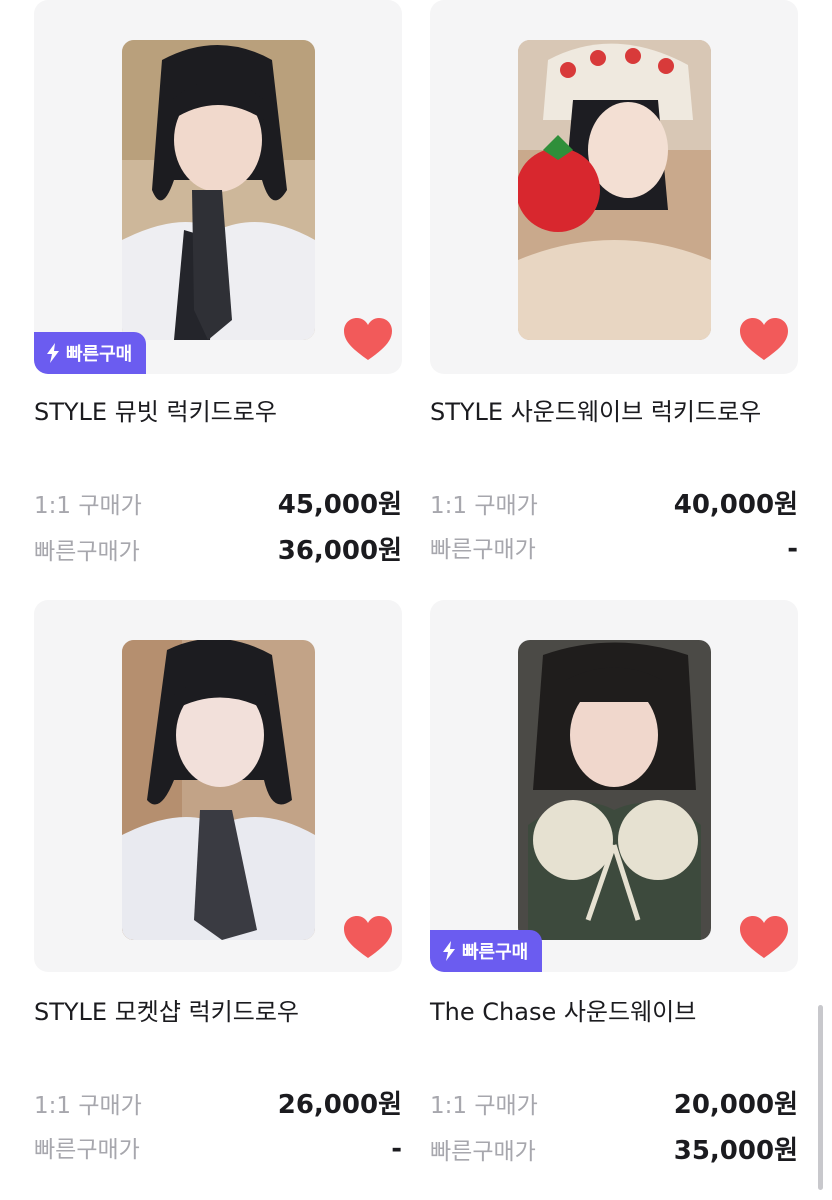 The image size is (832, 1200). I want to click on product-title: STYLE 사운드웨이브 럭키드로우, so click(595, 409).